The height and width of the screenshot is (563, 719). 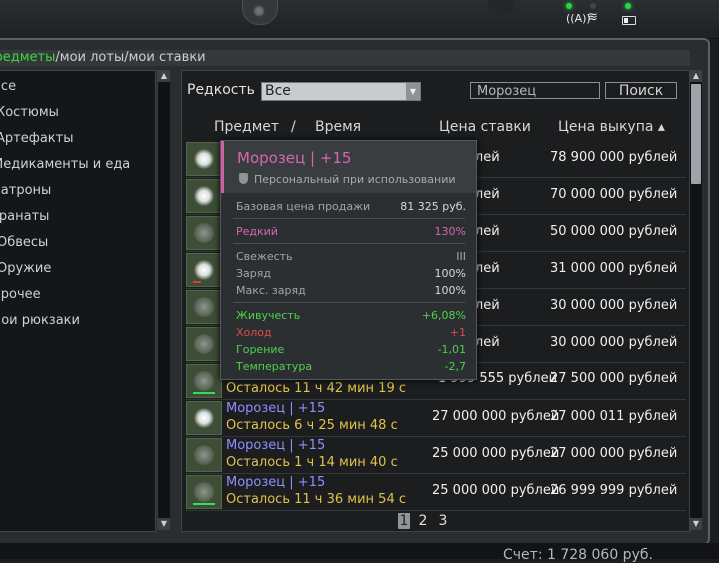 What do you see at coordinates (614, 453) in the screenshot?
I see `buyout-price: 27 000 000 рублей` at bounding box center [614, 453].